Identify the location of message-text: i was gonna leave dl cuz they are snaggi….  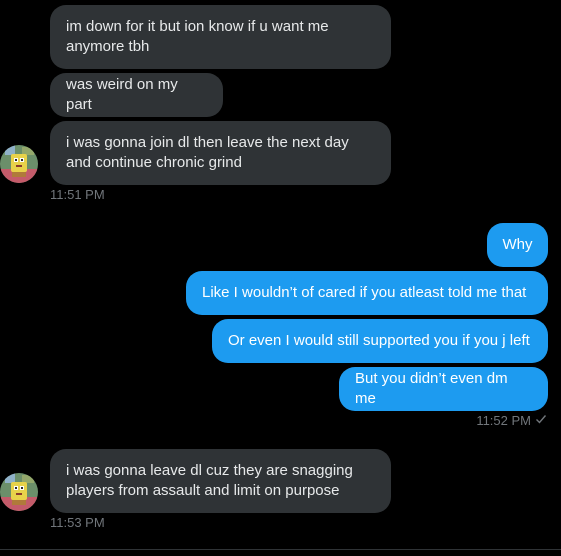
(209, 480).